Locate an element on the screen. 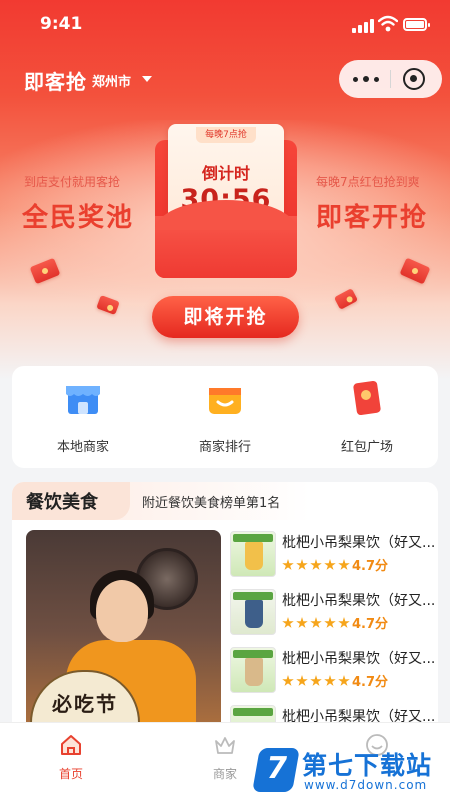 This screenshot has width=450, height=800. more-icon is located at coordinates (366, 79).